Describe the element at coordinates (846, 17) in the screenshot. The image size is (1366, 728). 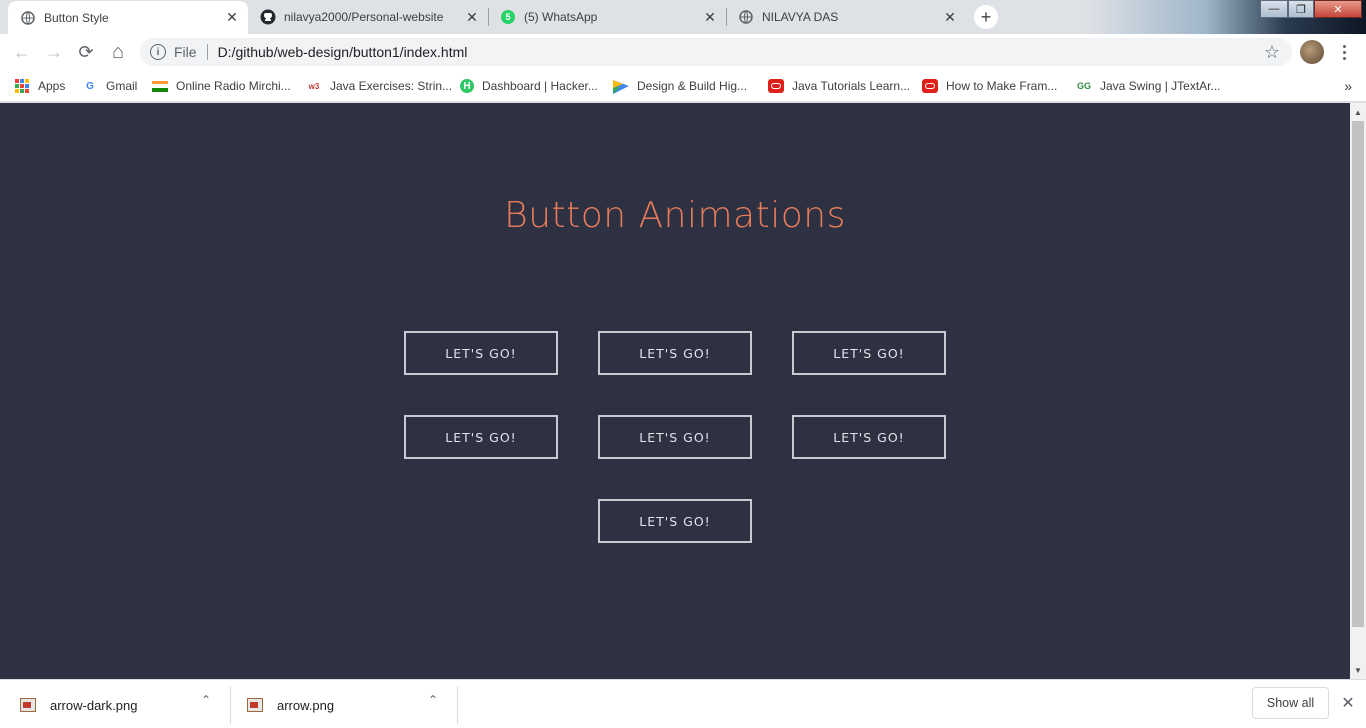
I see `tab-nilavya-das: NILAVYA DAS ✕` at that location.